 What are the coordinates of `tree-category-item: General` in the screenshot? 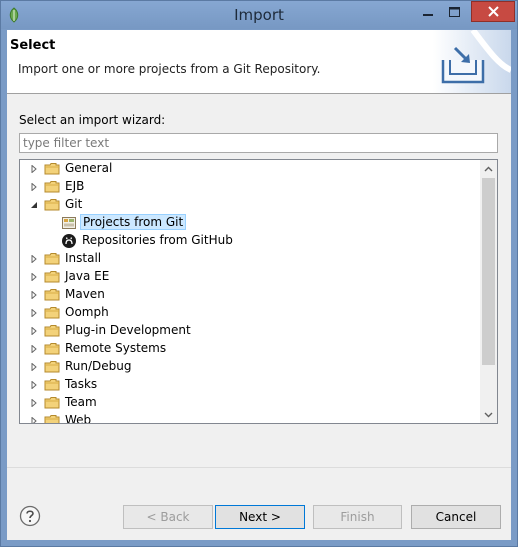 It's located at (250, 169).